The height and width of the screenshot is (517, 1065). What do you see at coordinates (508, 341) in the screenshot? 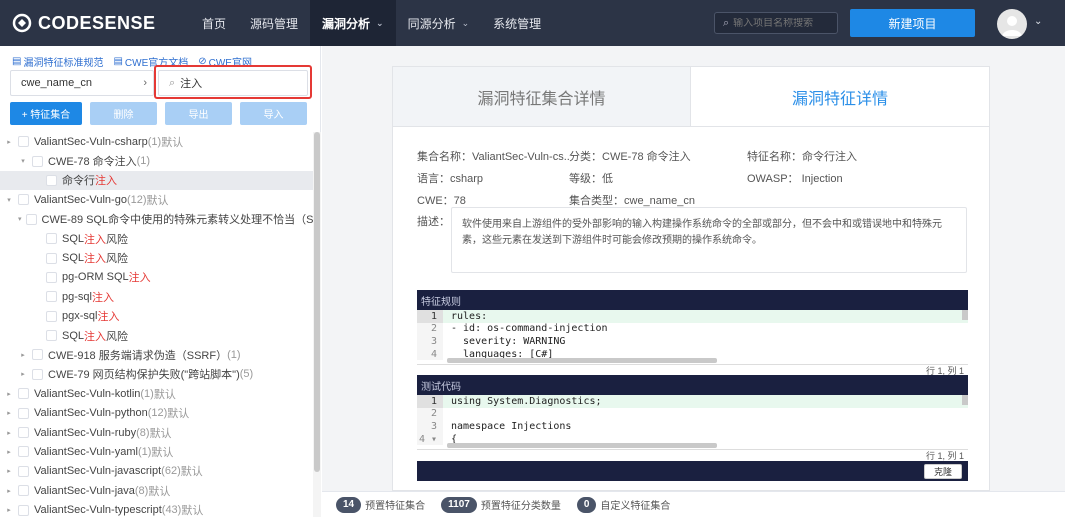
I see `line-text: severity: WARNING` at bounding box center [508, 341].